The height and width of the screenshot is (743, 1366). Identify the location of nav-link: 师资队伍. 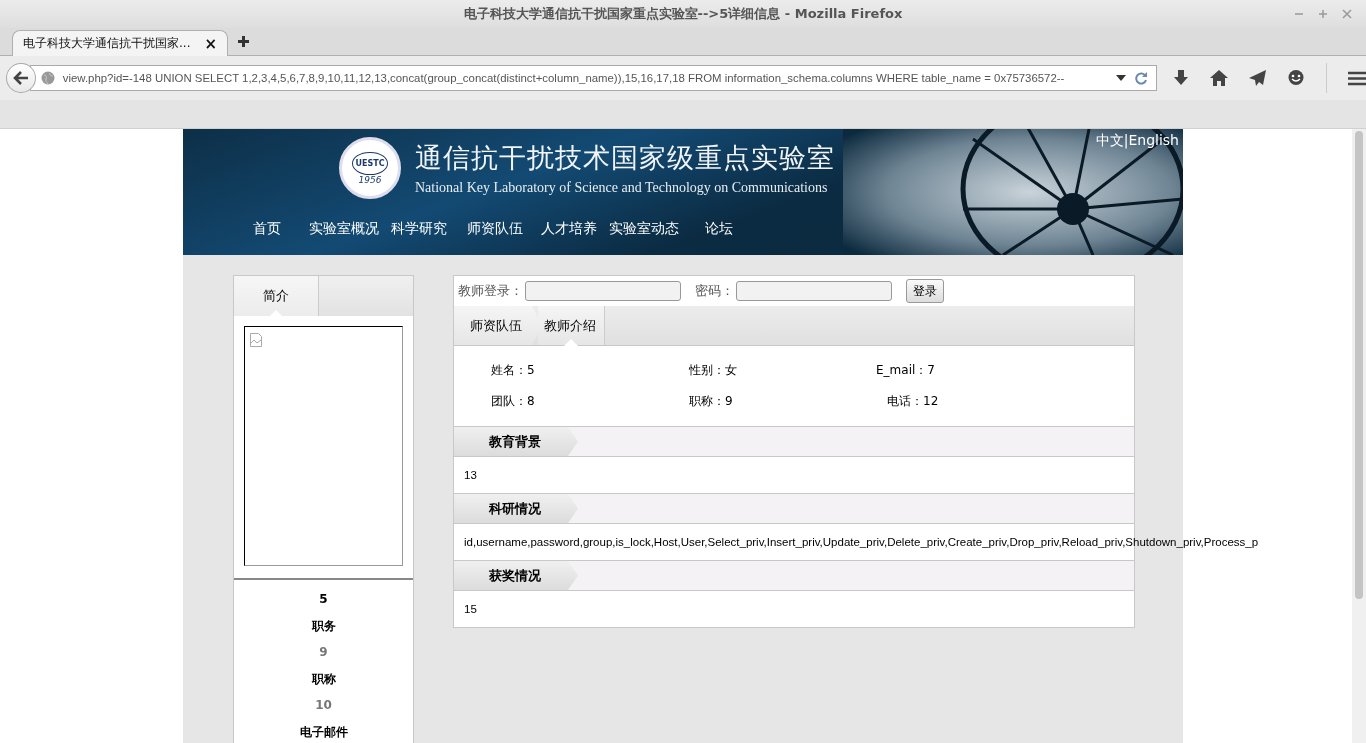
(495, 229).